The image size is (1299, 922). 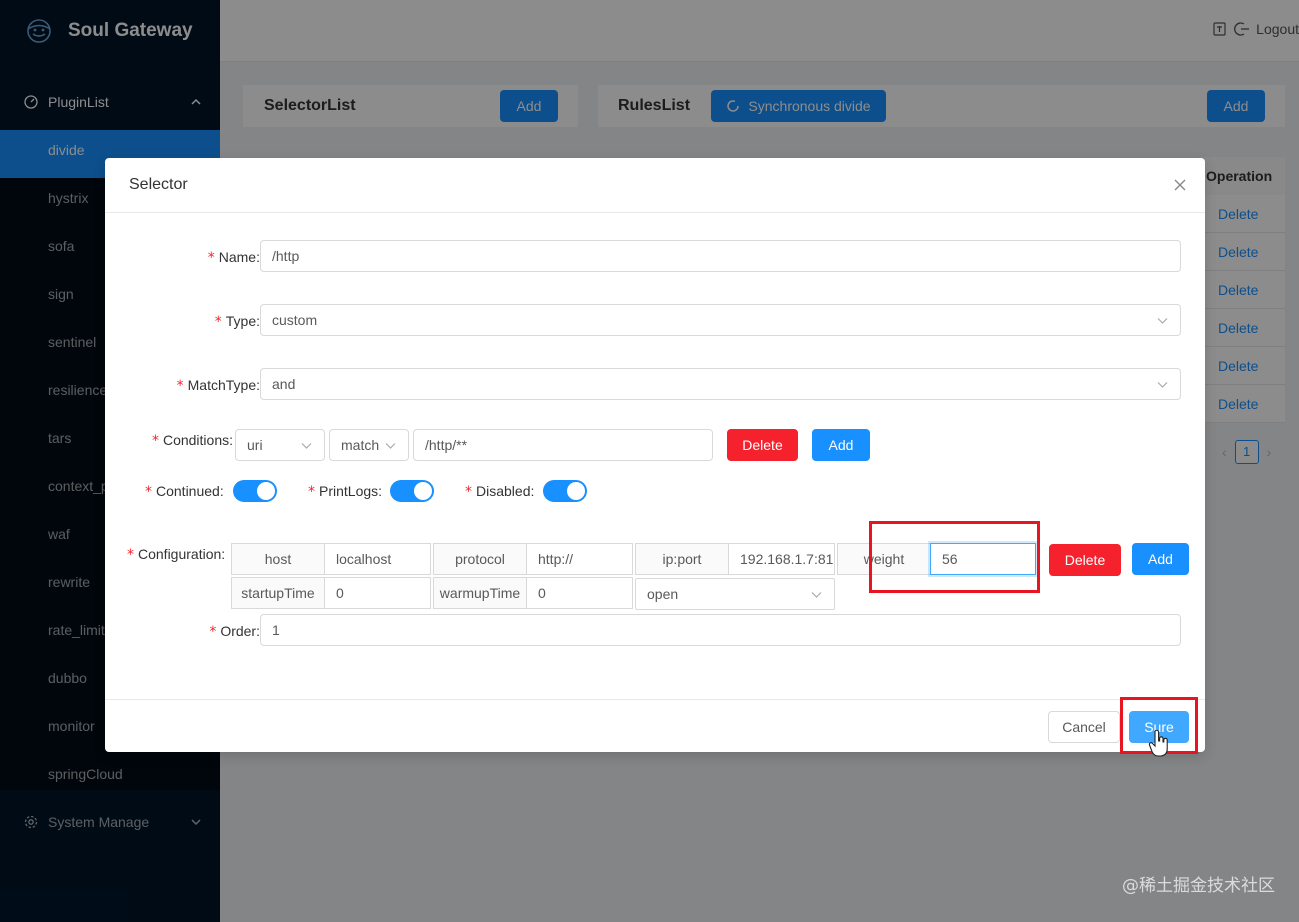 What do you see at coordinates (192, 440) in the screenshot?
I see `conditions-label: * Conditions:` at bounding box center [192, 440].